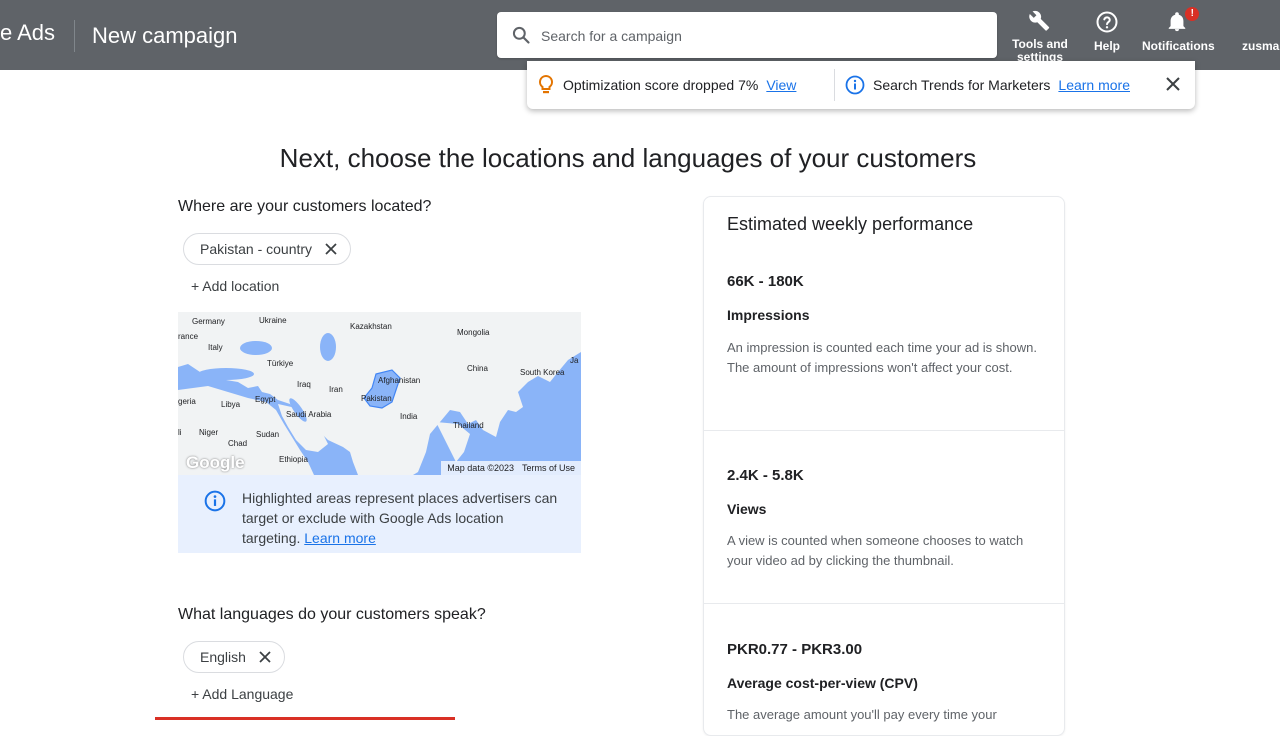  Describe the element at coordinates (661, 85) in the screenshot. I see `optimization-text: Optimization score dropped 7%` at that location.